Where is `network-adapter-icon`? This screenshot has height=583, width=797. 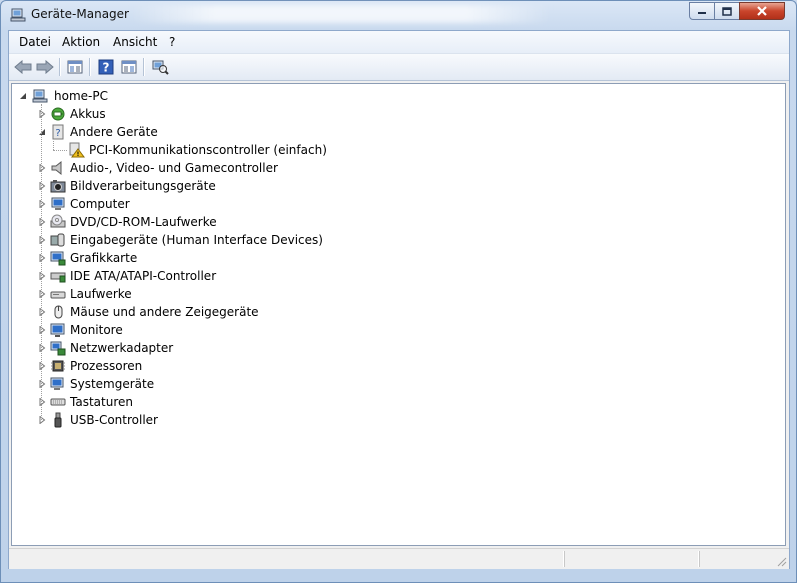
network-adapter-icon is located at coordinates (58, 348).